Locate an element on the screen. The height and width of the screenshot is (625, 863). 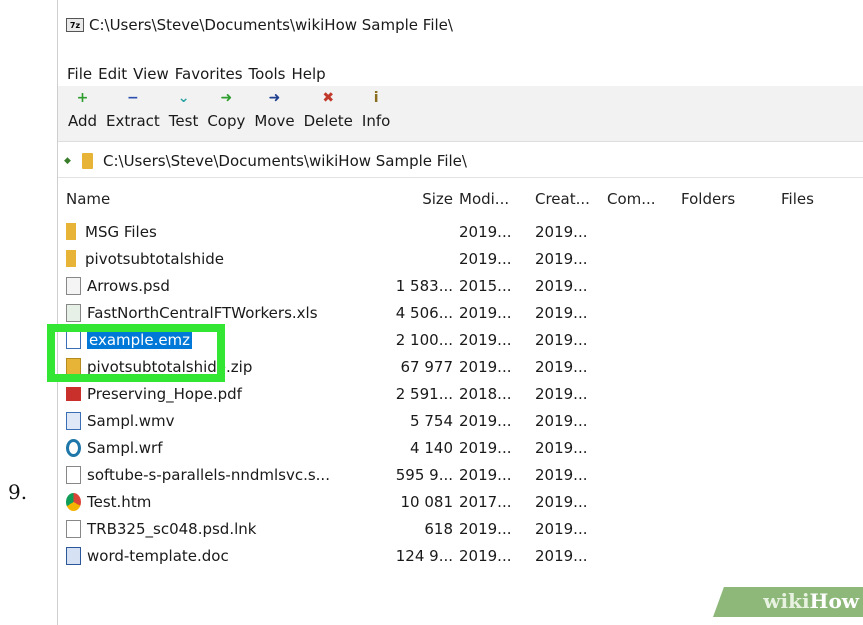
file-name: TRB325_sc048.psd.lnk is located at coordinates (172, 528).